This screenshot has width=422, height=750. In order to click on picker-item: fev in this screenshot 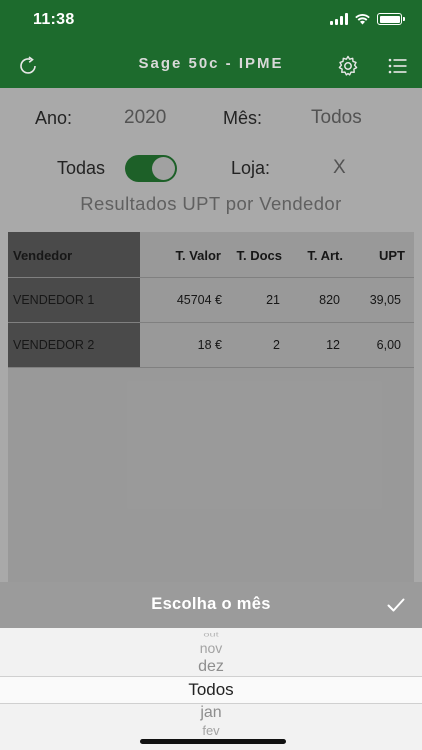, I will do `click(211, 730)`.